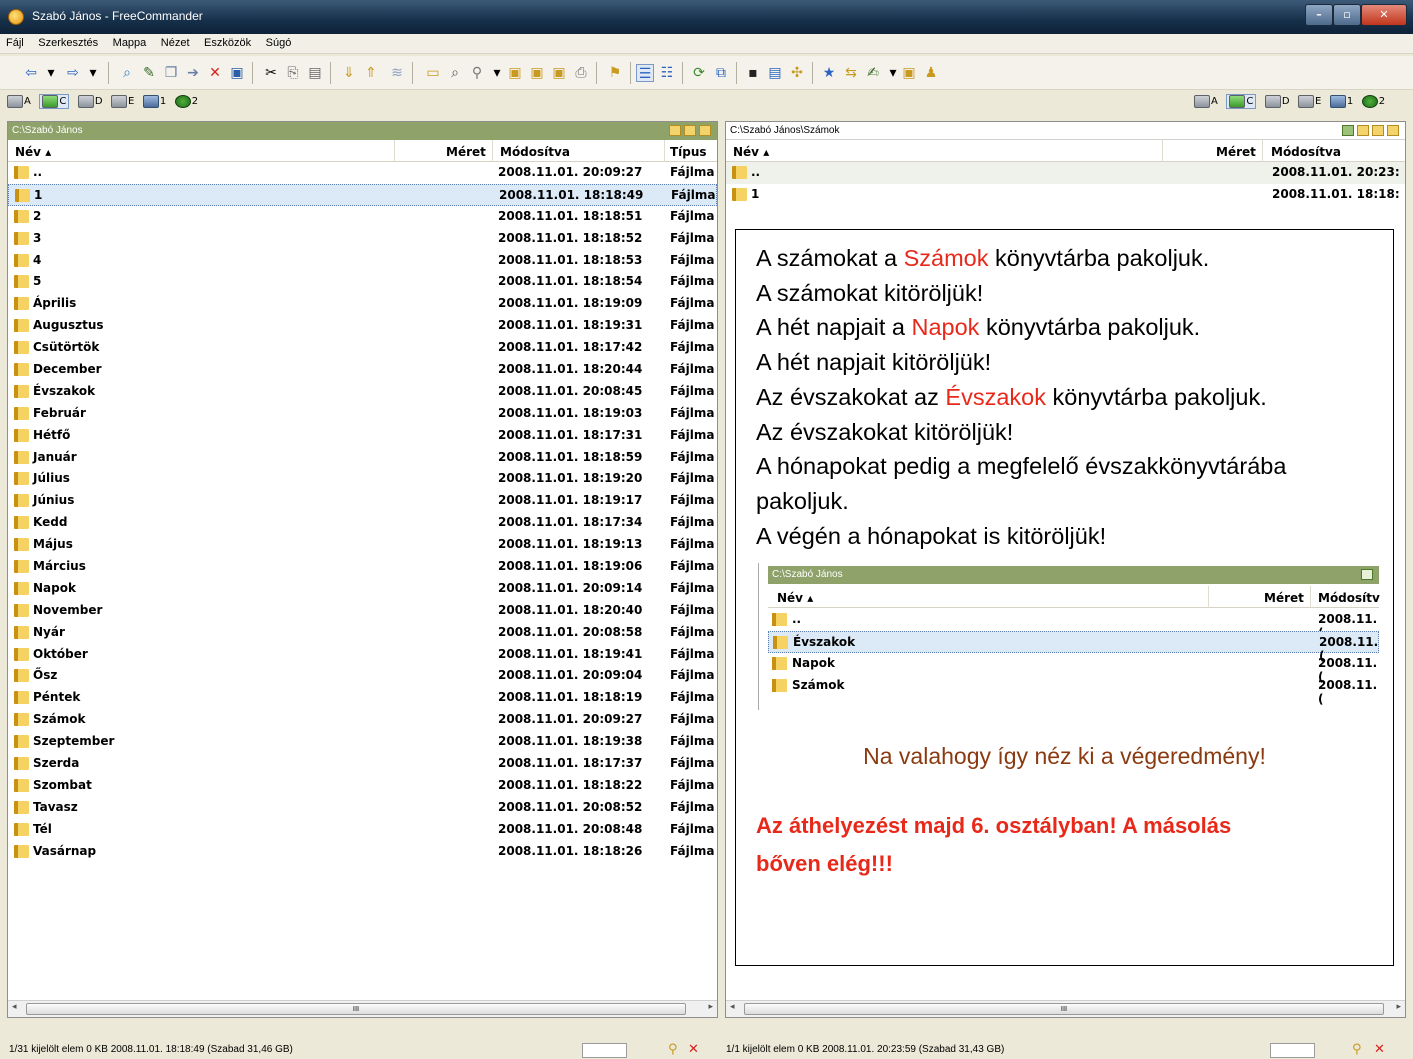  Describe the element at coordinates (362, 655) in the screenshot. I see `table-row: Október 2008.11.01. 18:19:41 Fájlma` at that location.